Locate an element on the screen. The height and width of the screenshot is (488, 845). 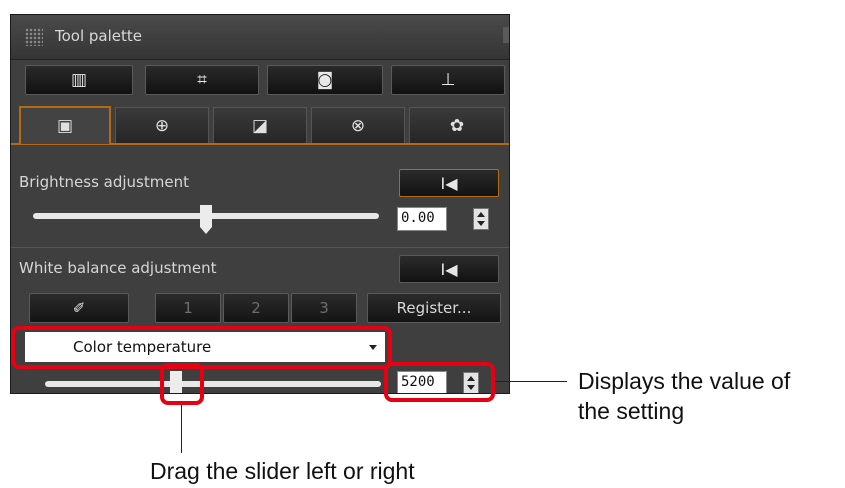
color-temperature-slider-track is located at coordinates (213, 384).